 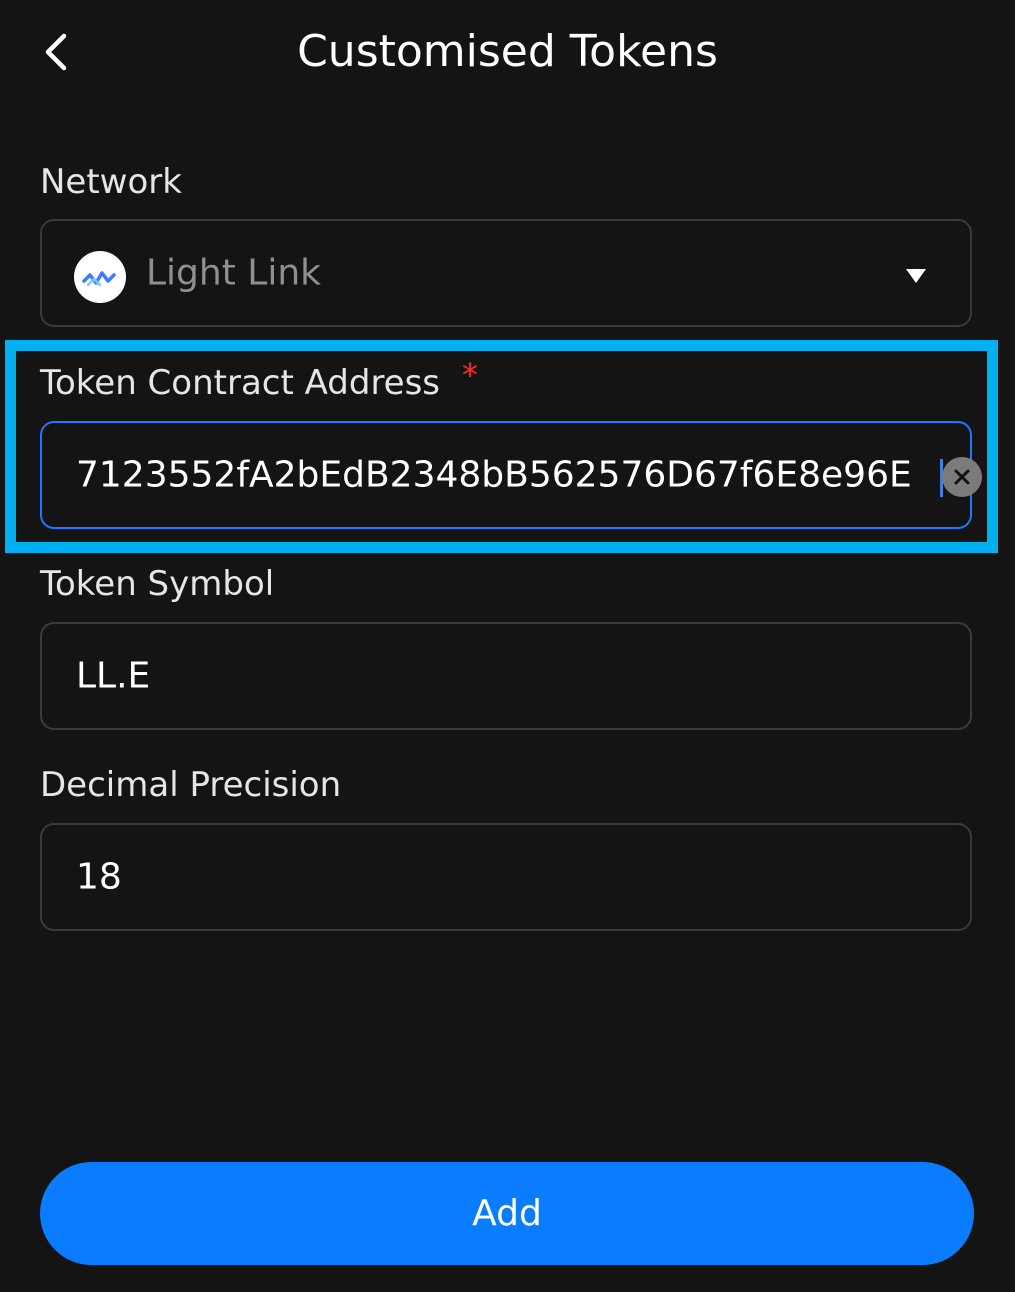 I want to click on network-label: Network, so click(x=111, y=182).